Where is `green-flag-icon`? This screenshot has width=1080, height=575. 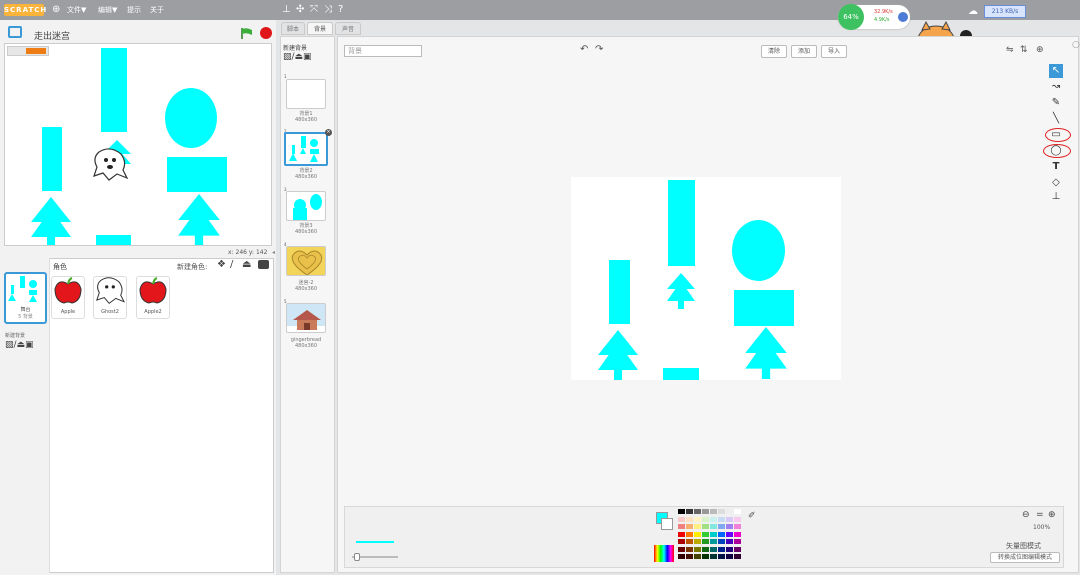 green-flag-icon is located at coordinates (247, 33).